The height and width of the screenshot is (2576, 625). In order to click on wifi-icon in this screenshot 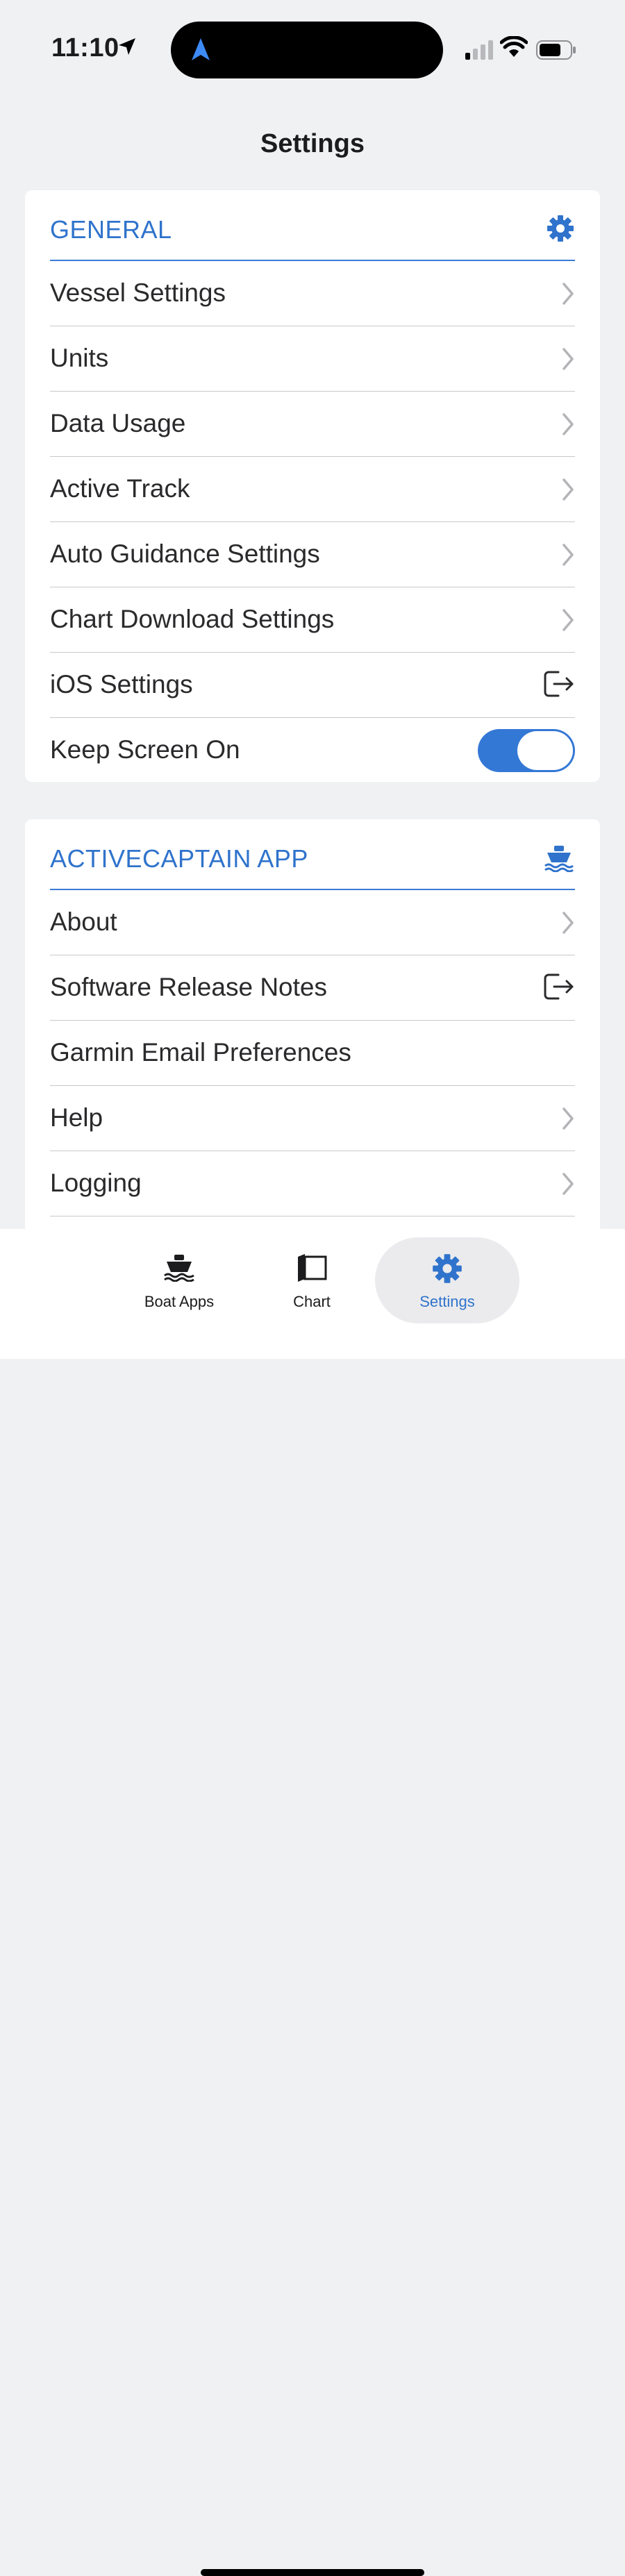, I will do `click(514, 46)`.